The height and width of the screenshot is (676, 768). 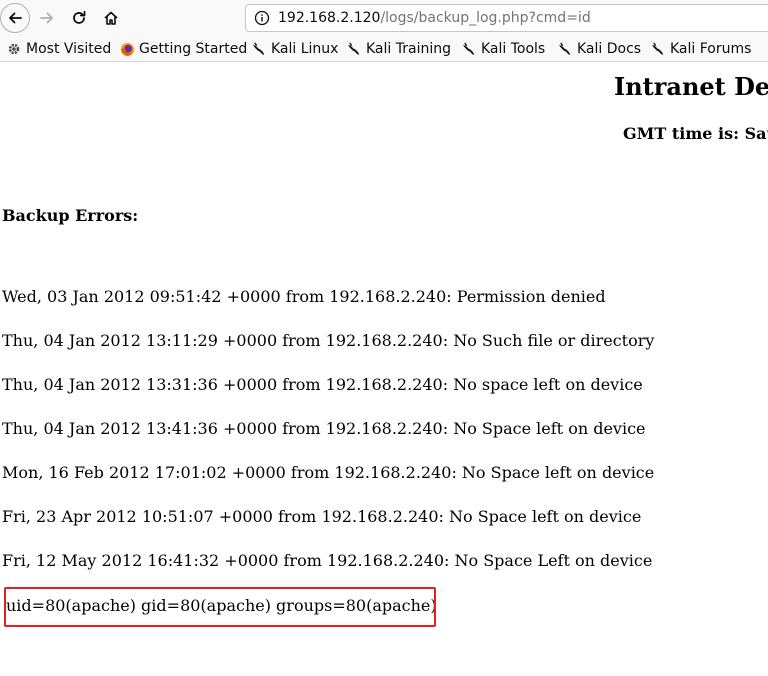 I want to click on url-text: 192.168.2.120/logs/backup_log.php?cmd=id, so click(x=434, y=18).